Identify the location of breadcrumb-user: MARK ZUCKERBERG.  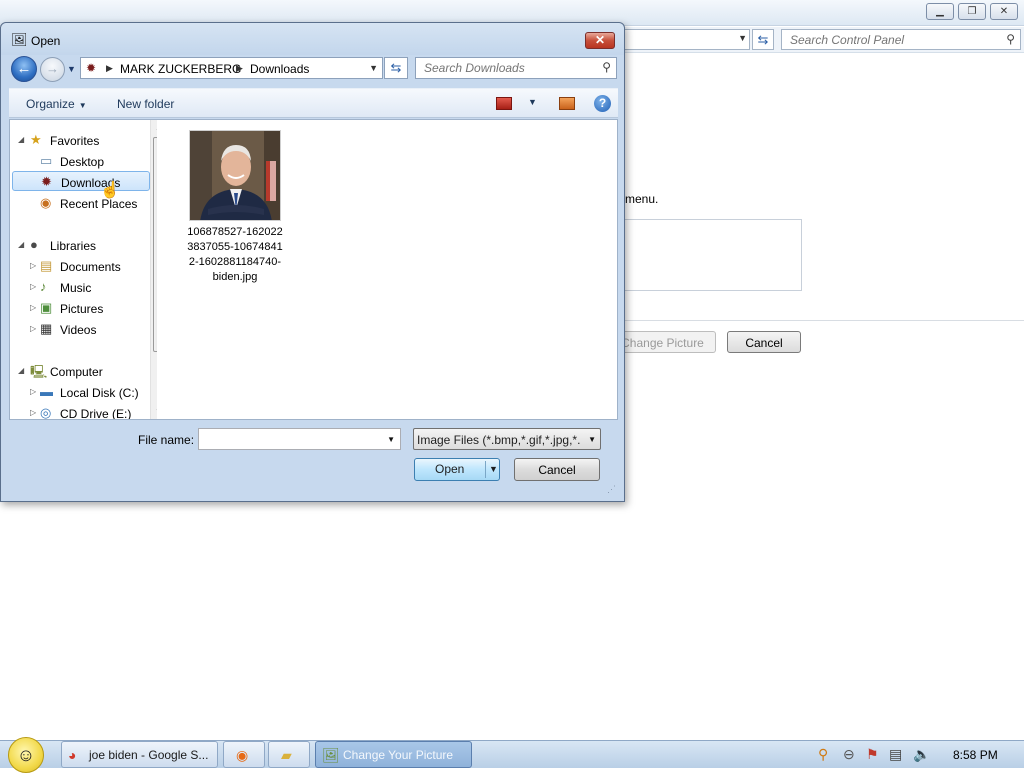
(180, 69).